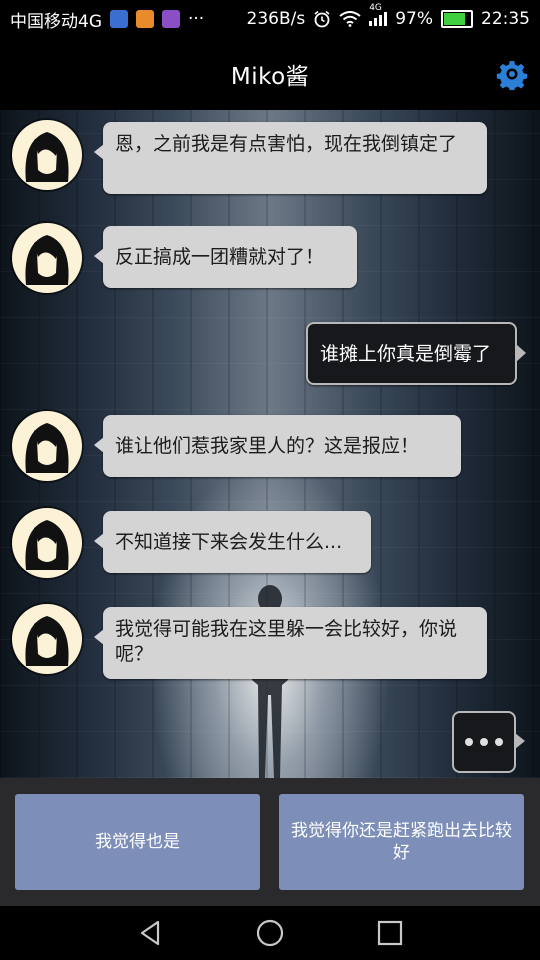 This screenshot has width=540, height=960. I want to click on message-bubble: 恩，之前我是有点害怕，现在我倒镇定了, so click(290, 158).